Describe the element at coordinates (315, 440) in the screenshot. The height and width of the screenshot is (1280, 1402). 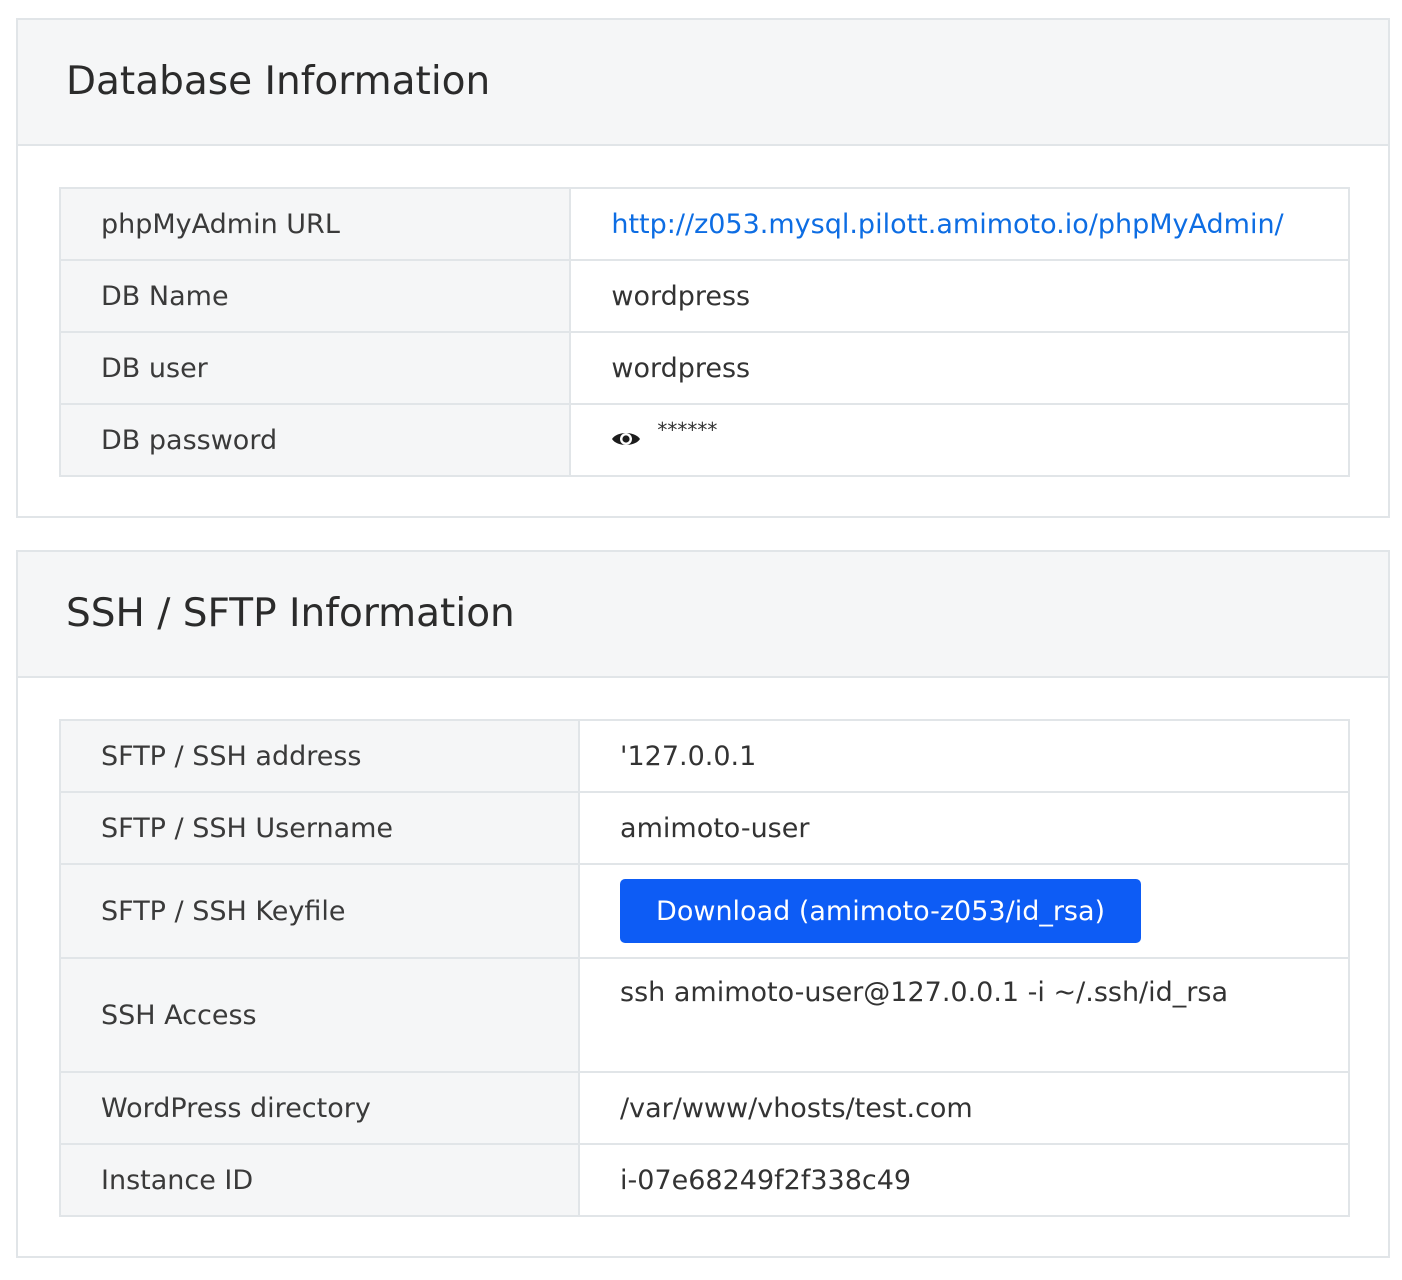
I see `row-label: DB password` at that location.